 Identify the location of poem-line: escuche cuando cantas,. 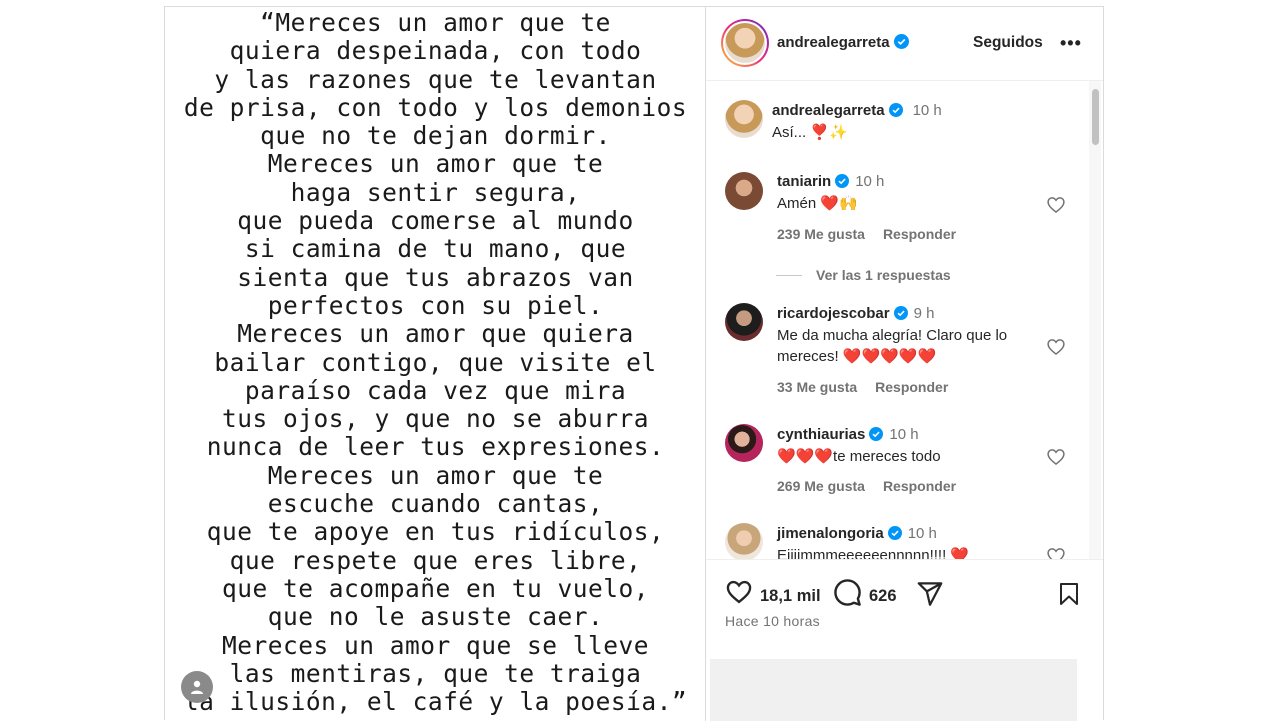
(435, 504).